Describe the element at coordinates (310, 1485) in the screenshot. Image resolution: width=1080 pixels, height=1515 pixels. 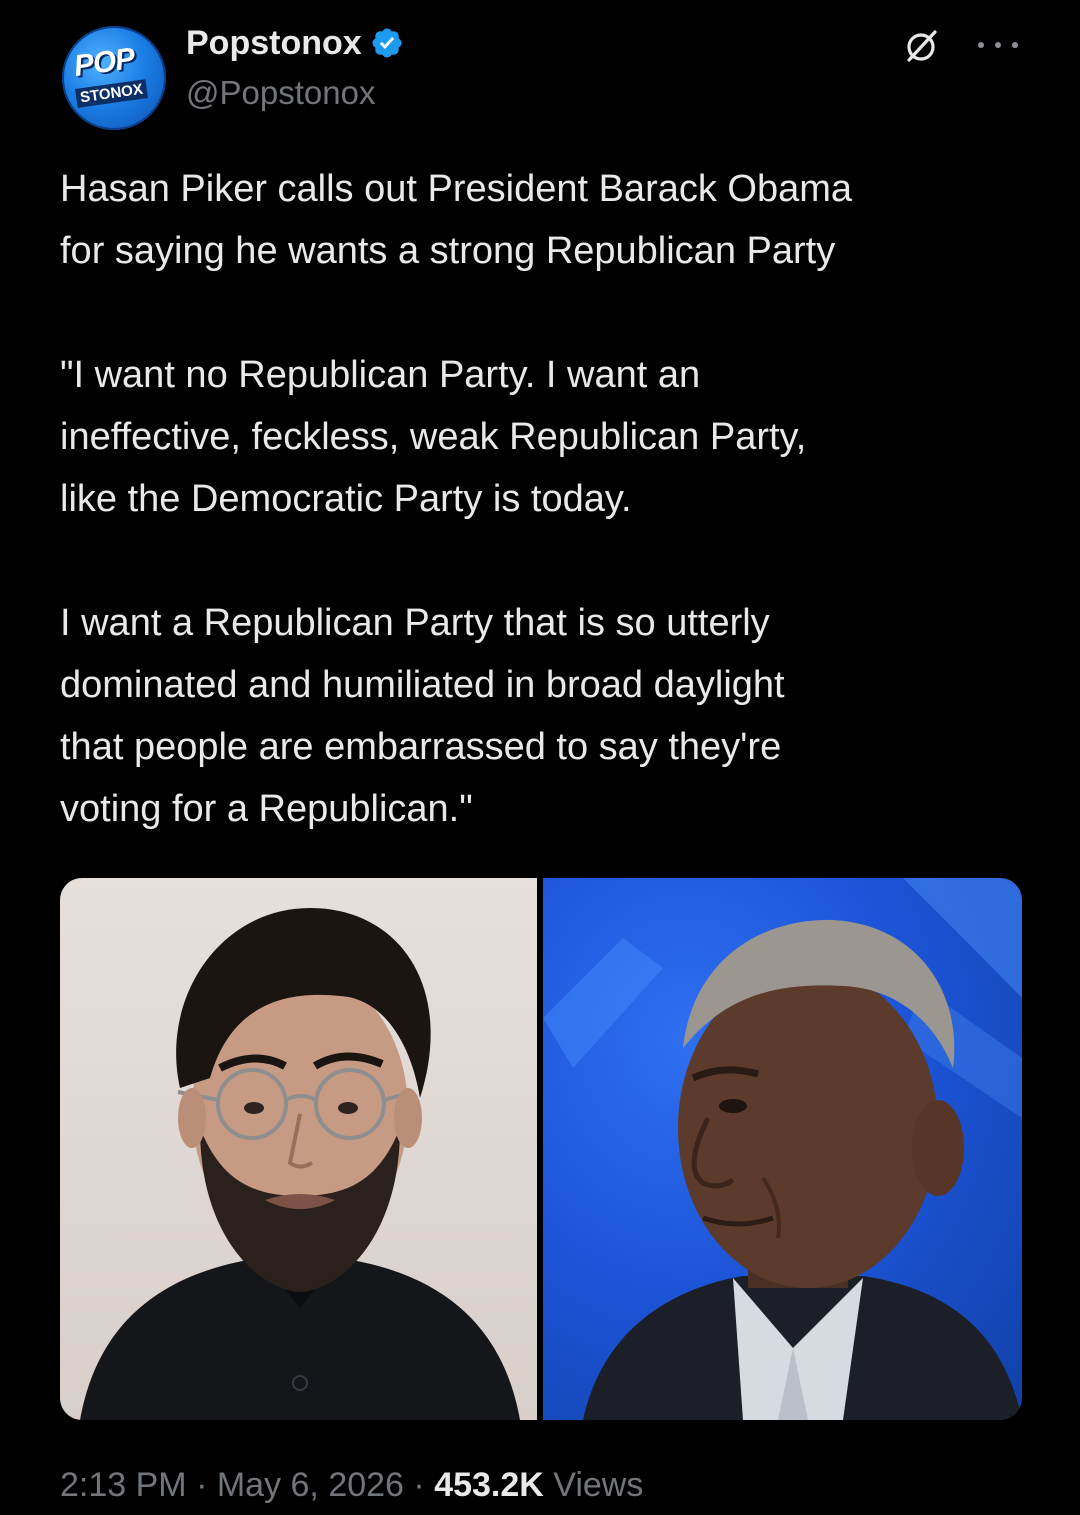
I see `tweet-date: May 6, 2026` at that location.